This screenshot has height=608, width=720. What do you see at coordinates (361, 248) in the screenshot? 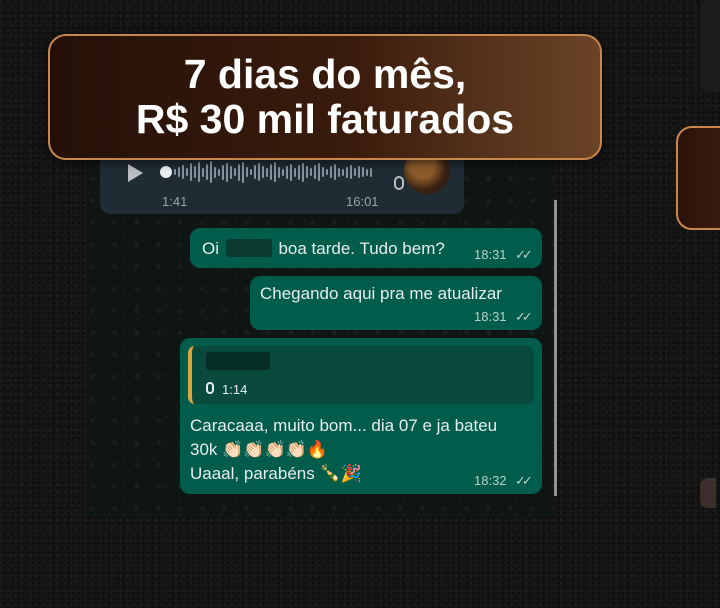
I see `message-text-end: boa tarde. Tudo bem?` at bounding box center [361, 248].